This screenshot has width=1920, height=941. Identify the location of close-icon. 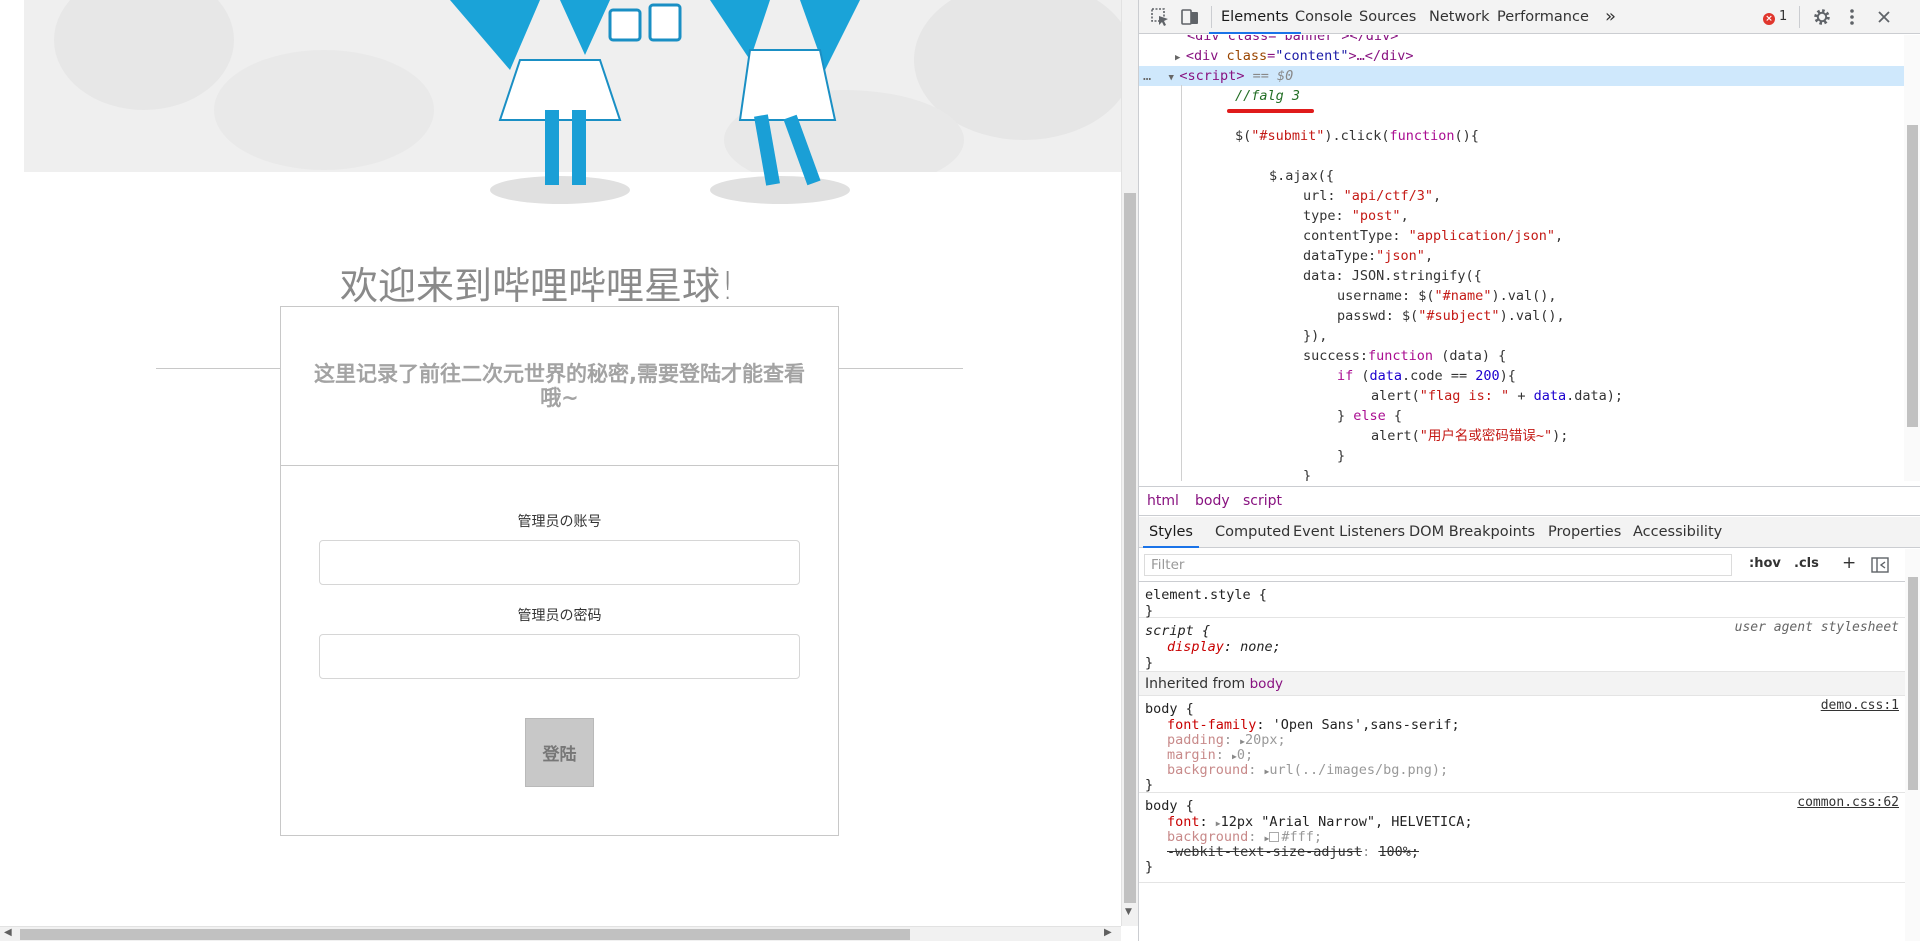
(1884, 17).